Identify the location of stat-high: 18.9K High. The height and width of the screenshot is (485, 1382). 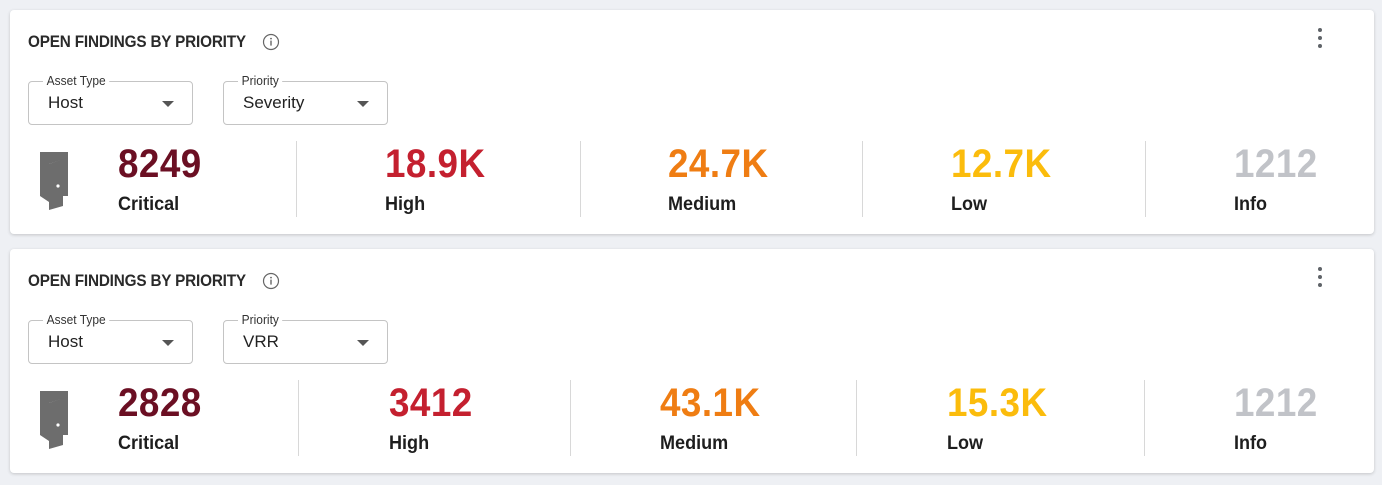
(439, 178).